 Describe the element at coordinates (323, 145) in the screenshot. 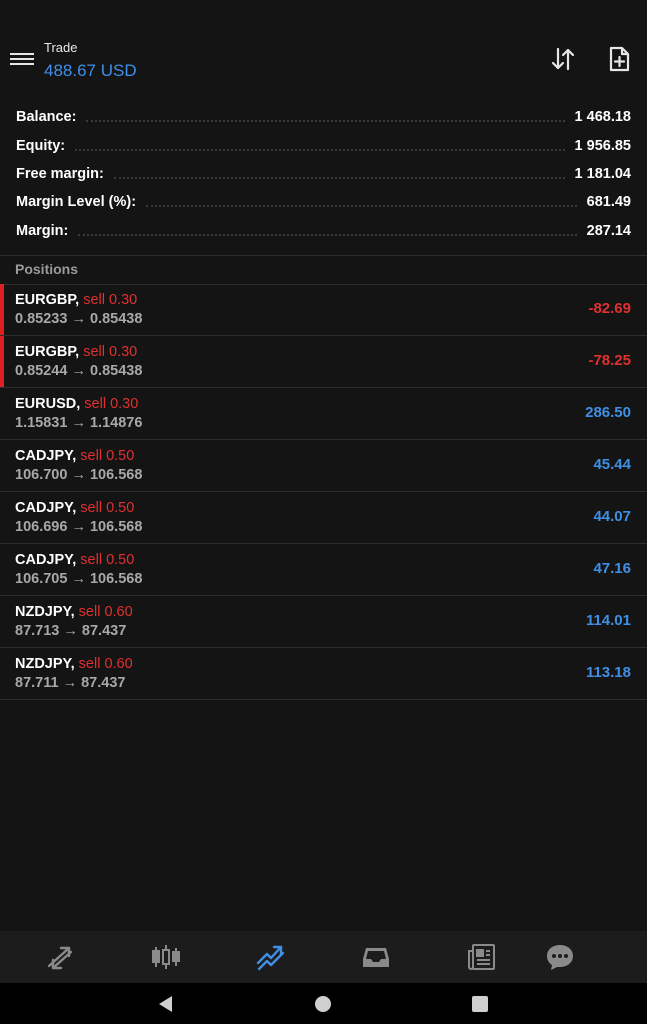

I see `account-row-equity: Equity: 1 956.85` at that location.